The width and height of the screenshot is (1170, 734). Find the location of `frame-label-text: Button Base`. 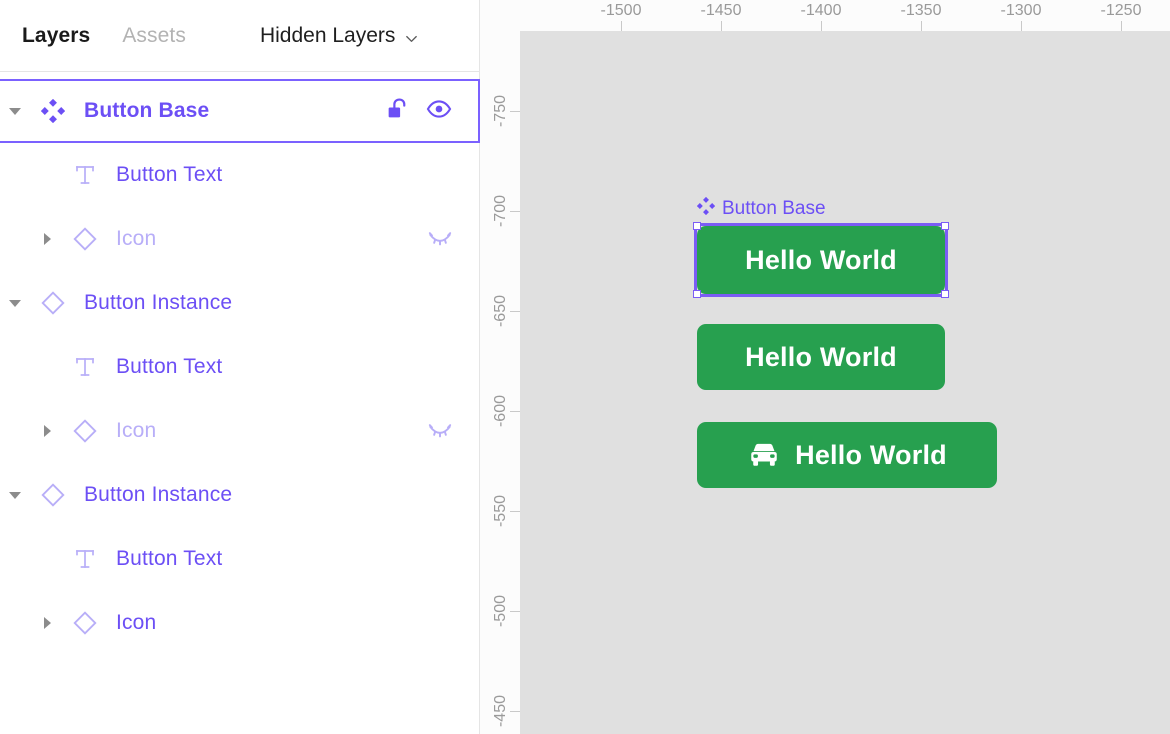

frame-label-text: Button Base is located at coordinates (774, 208).